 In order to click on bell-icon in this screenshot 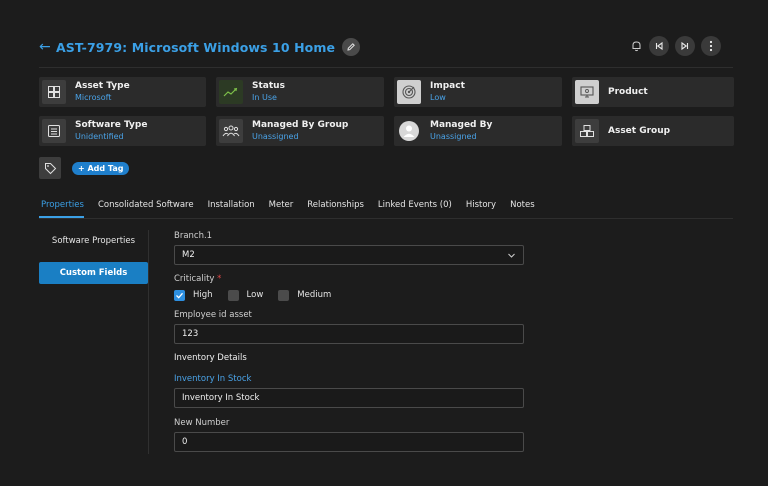, I will do `click(636, 46)`.